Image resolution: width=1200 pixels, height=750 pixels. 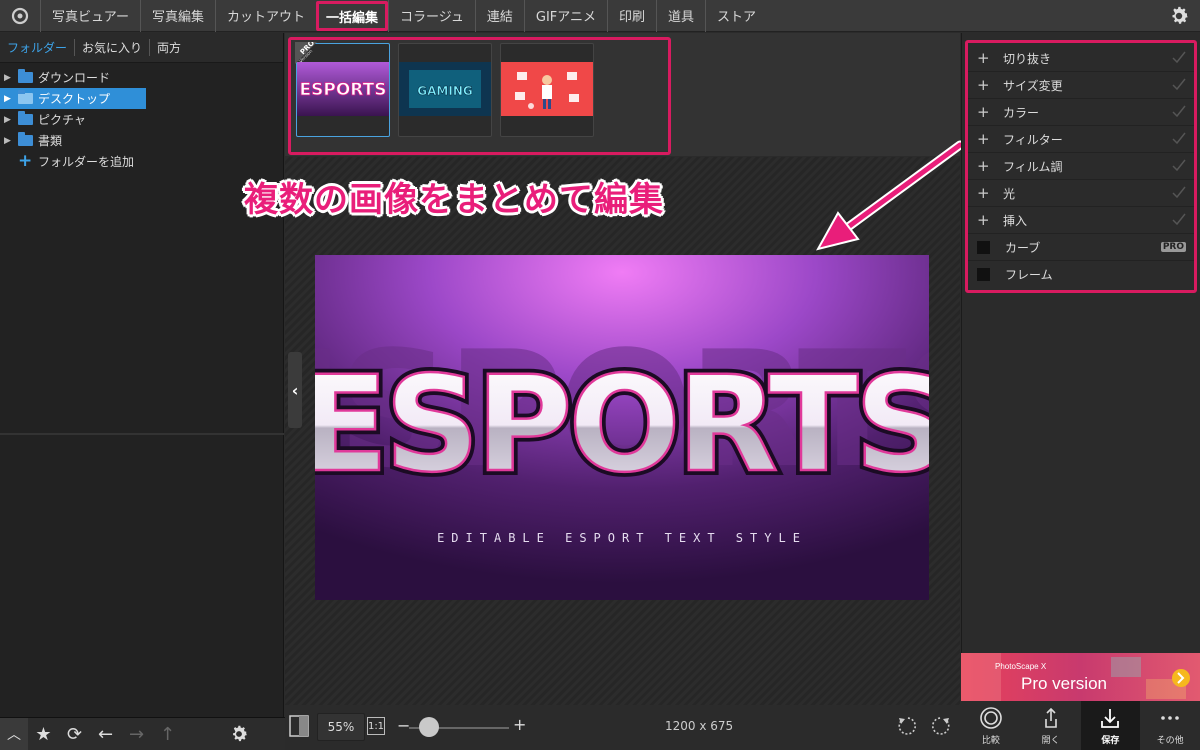 What do you see at coordinates (519, 724) in the screenshot?
I see `zoom-in-button: +` at bounding box center [519, 724].